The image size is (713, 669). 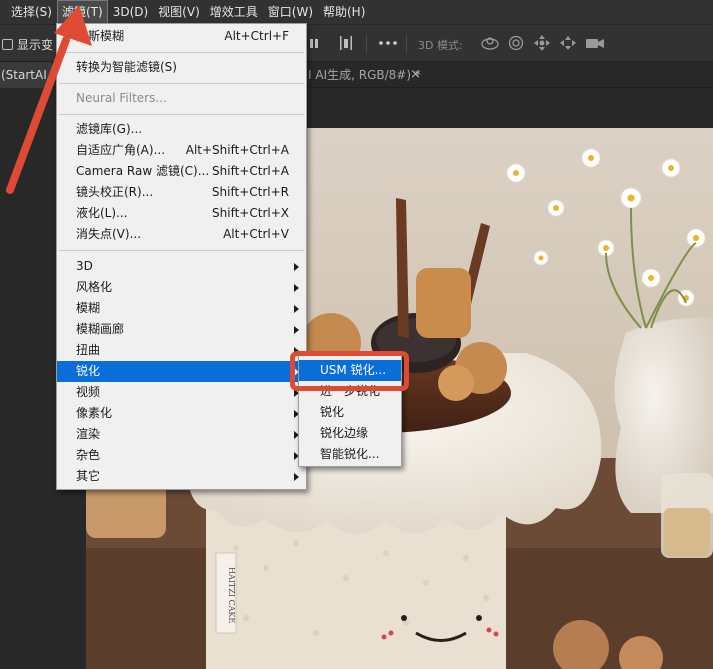 What do you see at coordinates (181, 213) in the screenshot?
I see `menu-item-liquify: 液化(L)... Shift+Ctrl+X` at bounding box center [181, 213].